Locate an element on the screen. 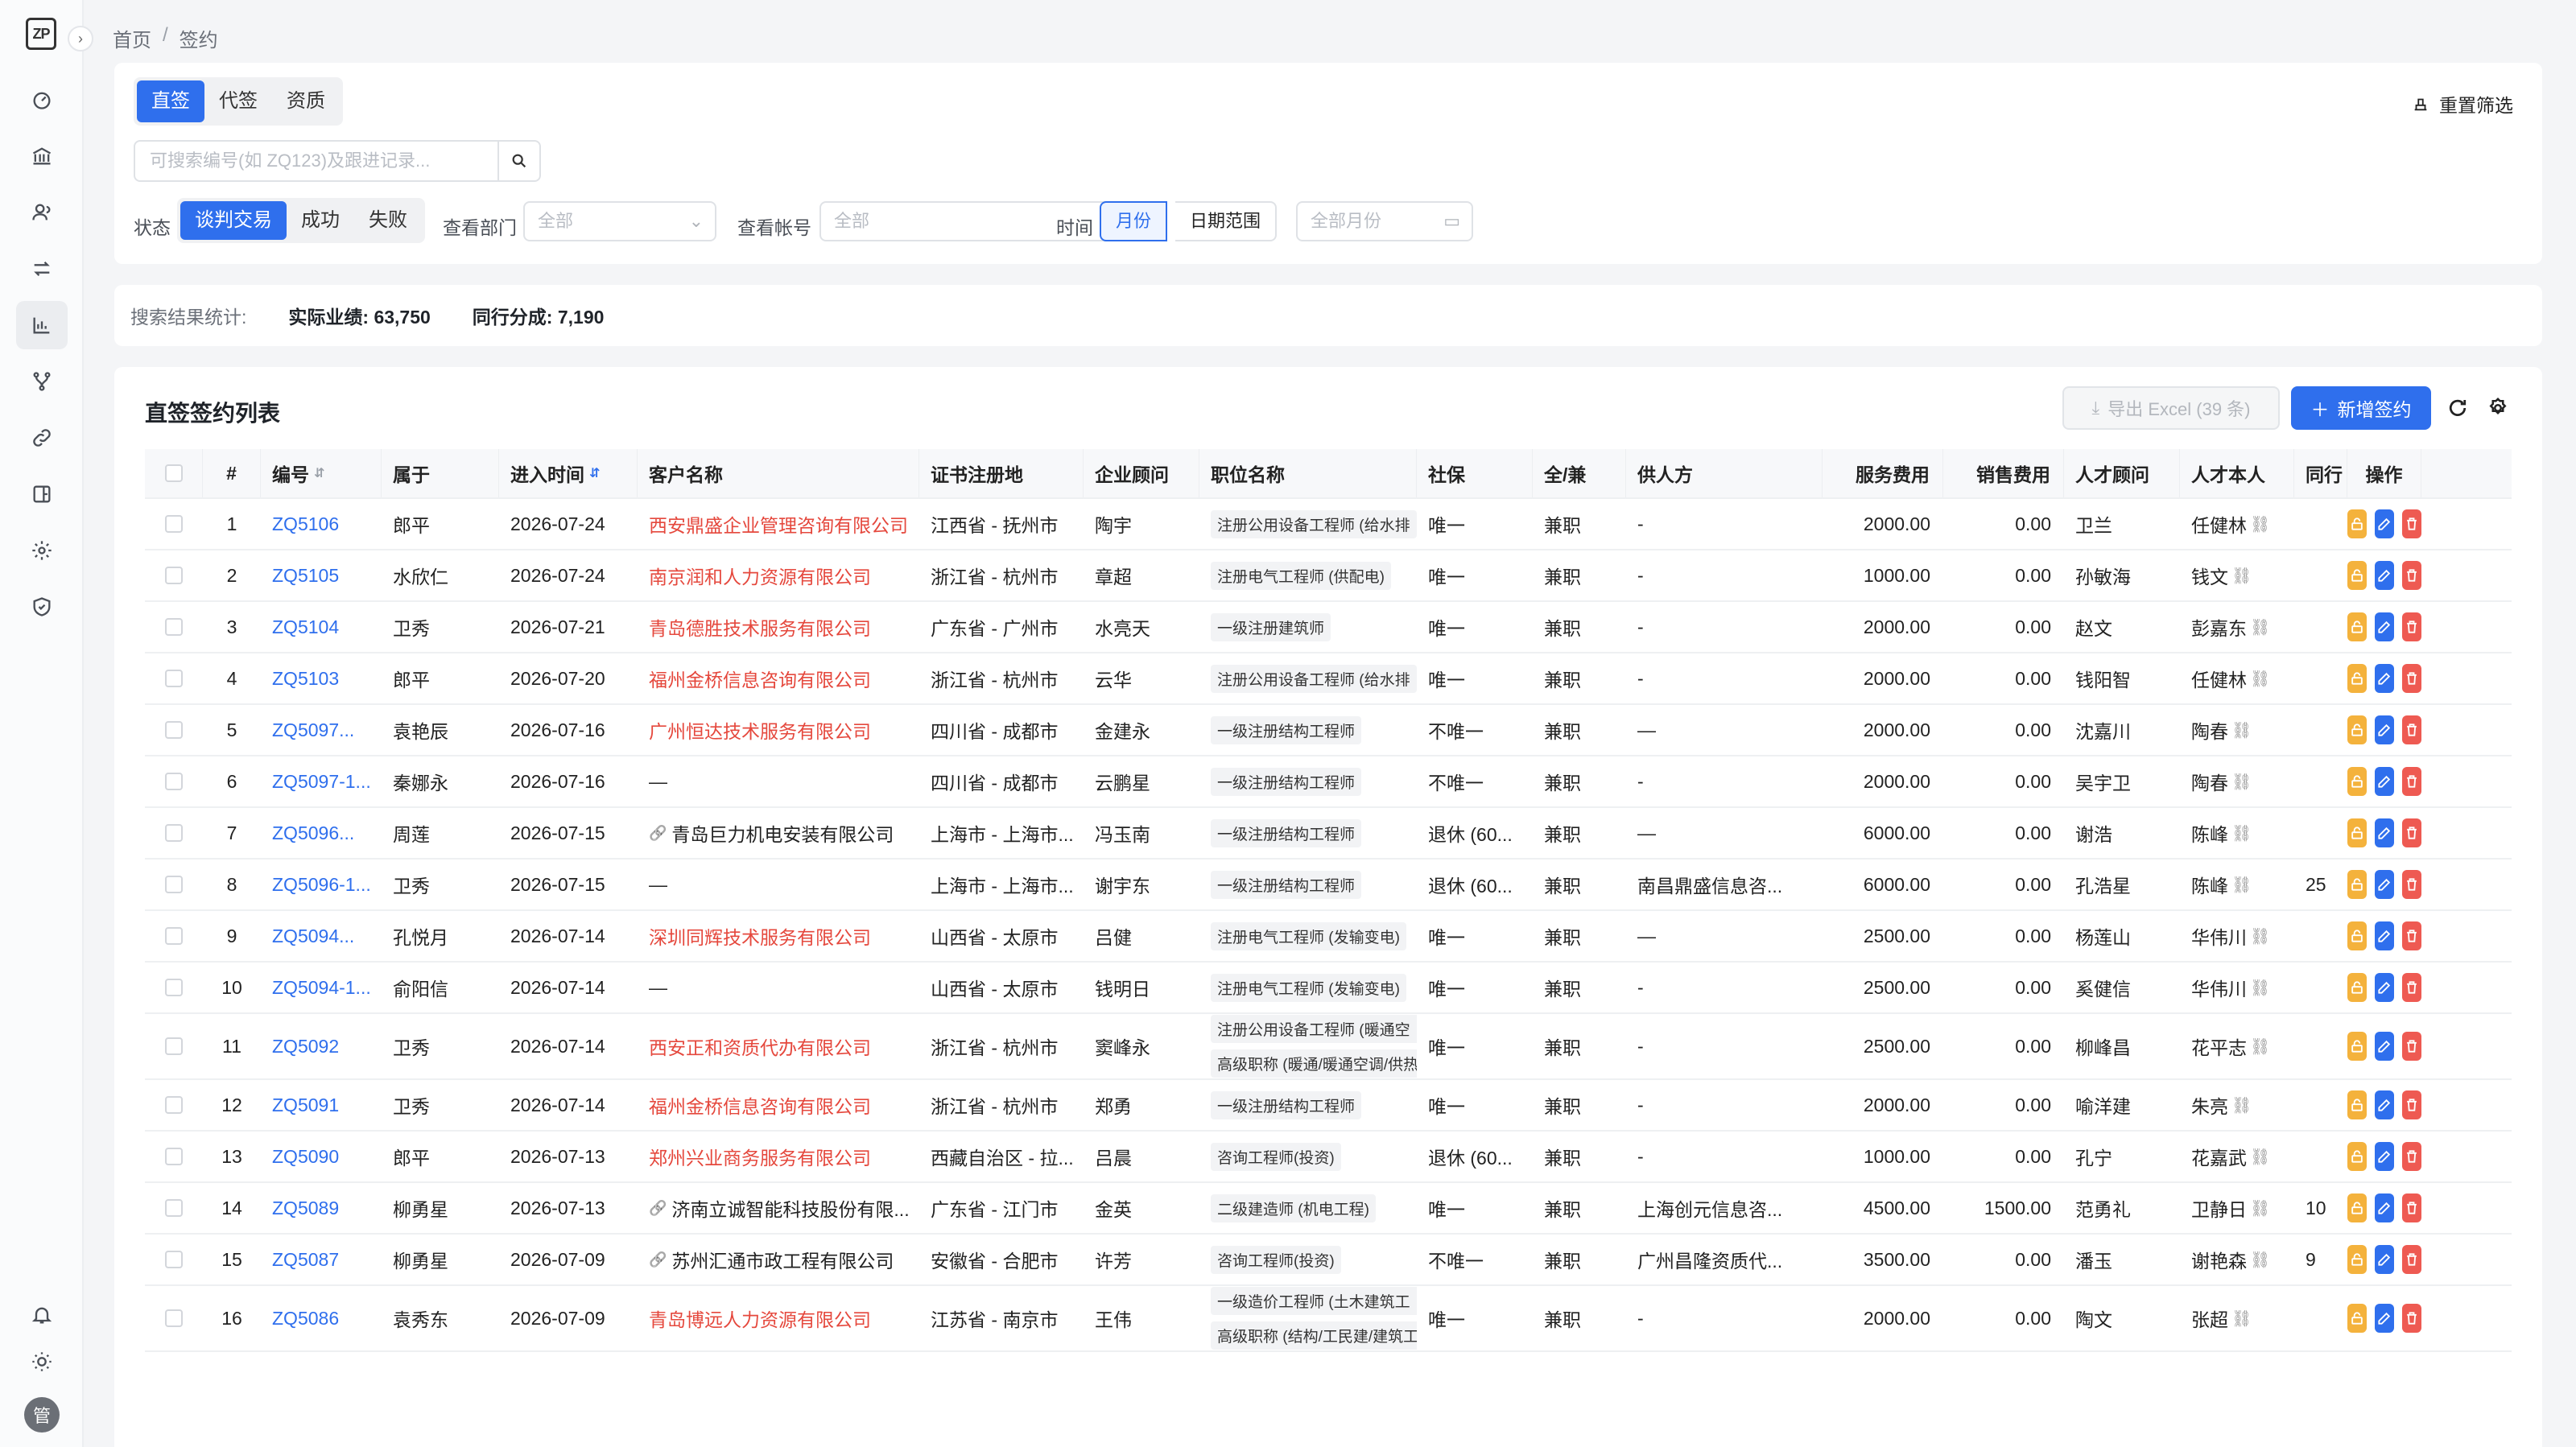  cell-id: ZQ5091 is located at coordinates (321, 1105).